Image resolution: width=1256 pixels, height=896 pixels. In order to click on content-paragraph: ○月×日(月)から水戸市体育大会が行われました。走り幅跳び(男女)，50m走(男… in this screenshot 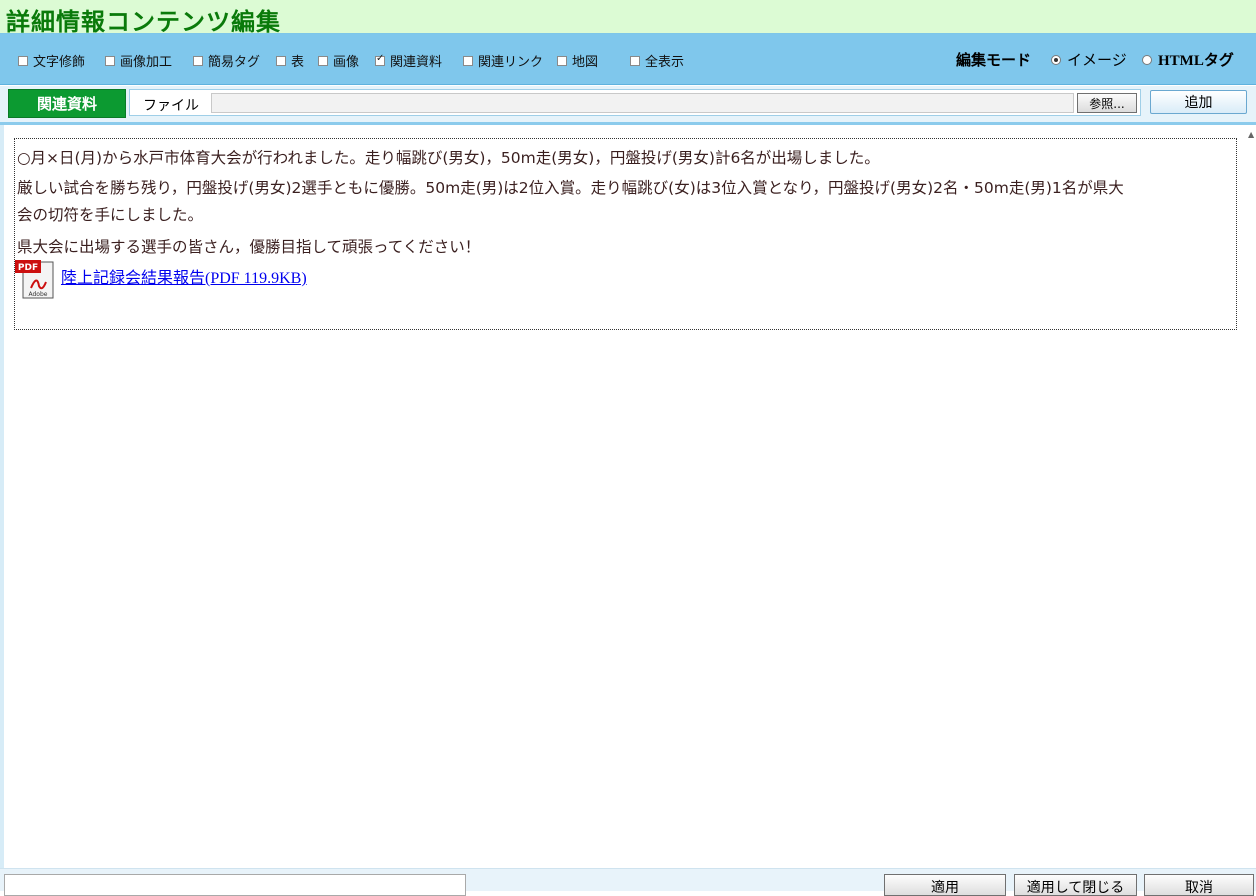, I will do `click(448, 158)`.